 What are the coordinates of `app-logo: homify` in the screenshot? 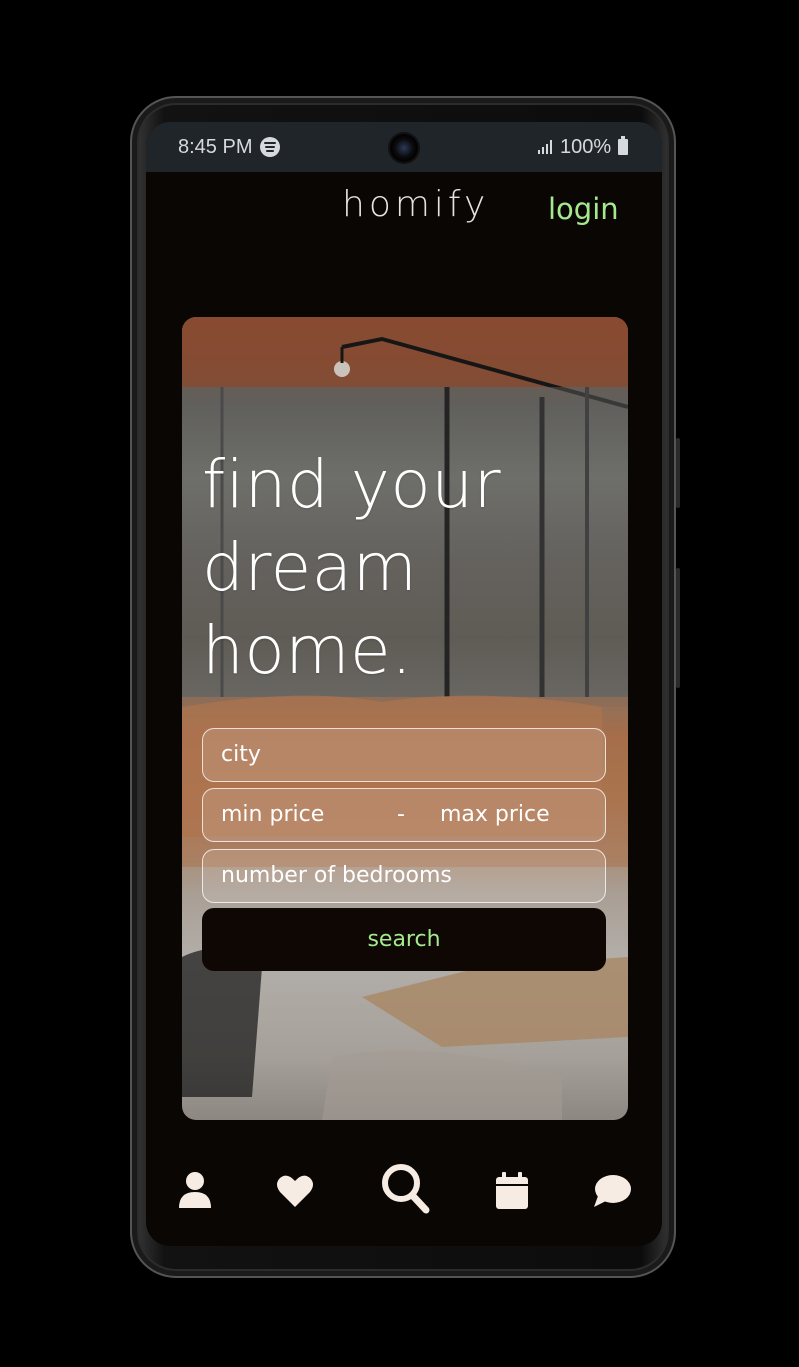 It's located at (416, 204).